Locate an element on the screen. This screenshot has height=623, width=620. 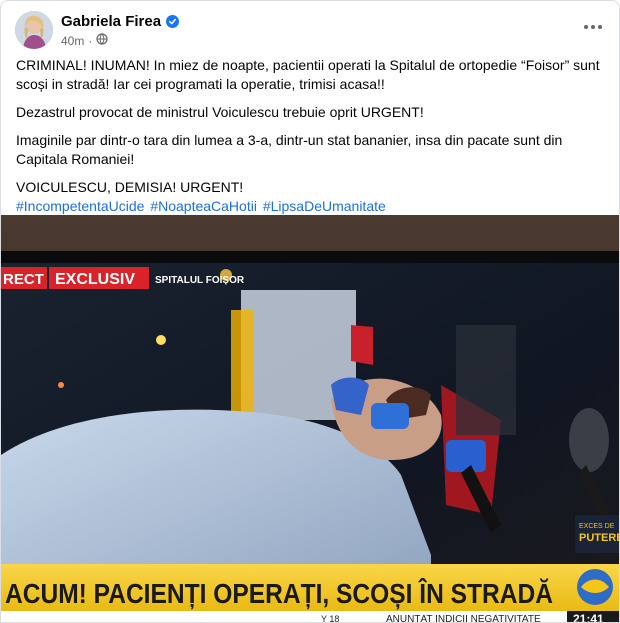
exclusive-label: EXCLUSIV is located at coordinates (95, 279).